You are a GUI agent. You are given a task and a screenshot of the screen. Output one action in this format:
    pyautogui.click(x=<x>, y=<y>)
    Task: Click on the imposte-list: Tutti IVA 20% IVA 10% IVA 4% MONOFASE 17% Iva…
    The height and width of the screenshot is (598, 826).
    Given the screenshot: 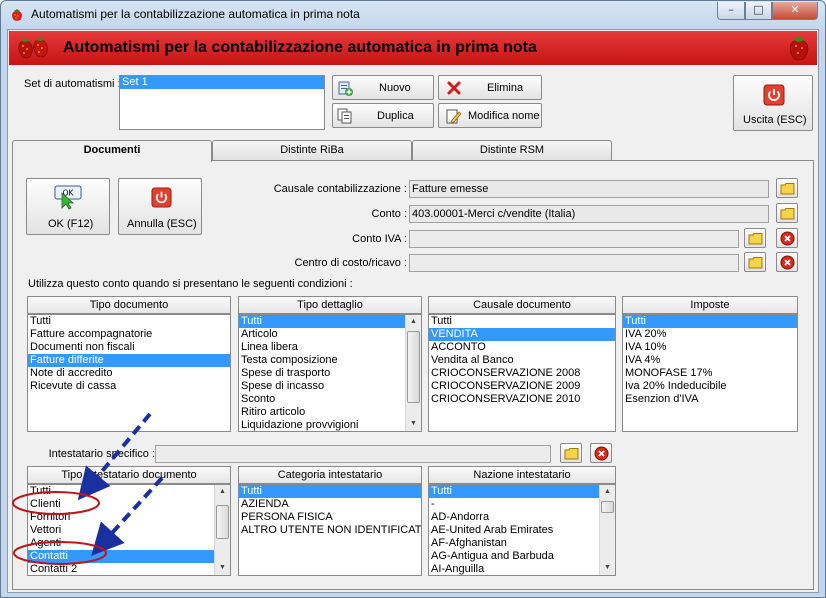 What is the action you would take?
    pyautogui.click(x=710, y=373)
    